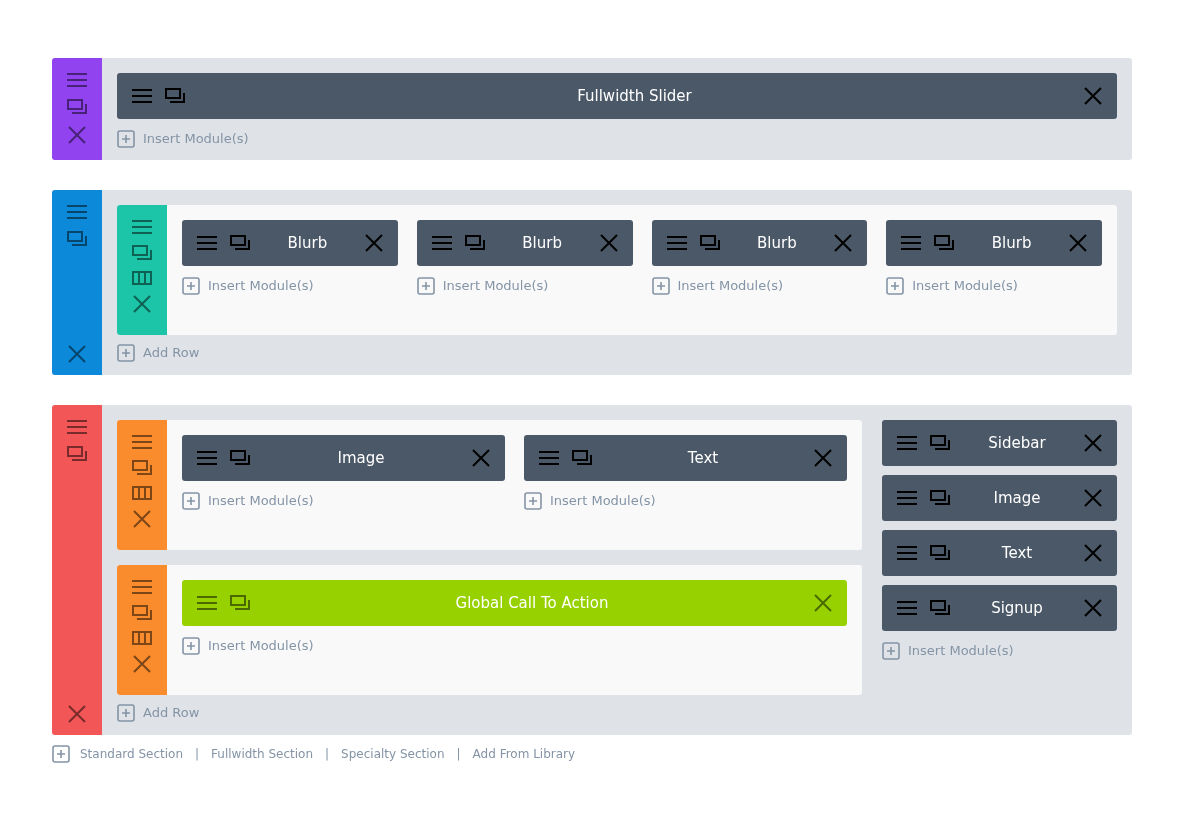 The width and height of the screenshot is (1192, 813). I want to click on module-bar: Signup, so click(999, 608).